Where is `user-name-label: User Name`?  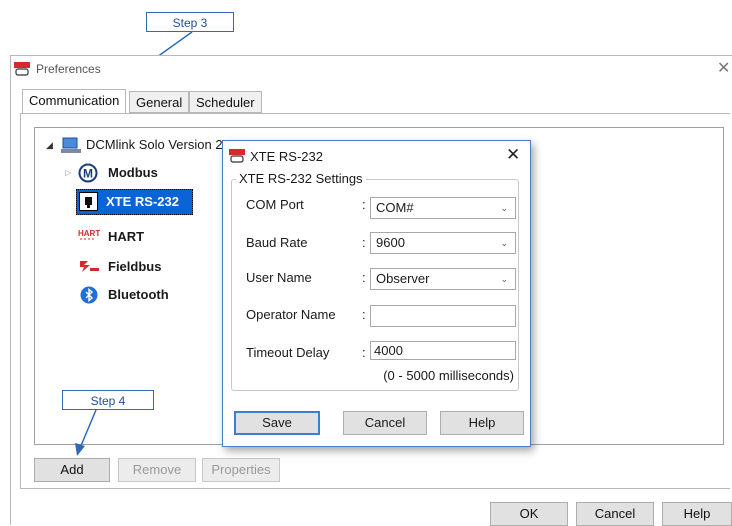 user-name-label: User Name is located at coordinates (279, 277).